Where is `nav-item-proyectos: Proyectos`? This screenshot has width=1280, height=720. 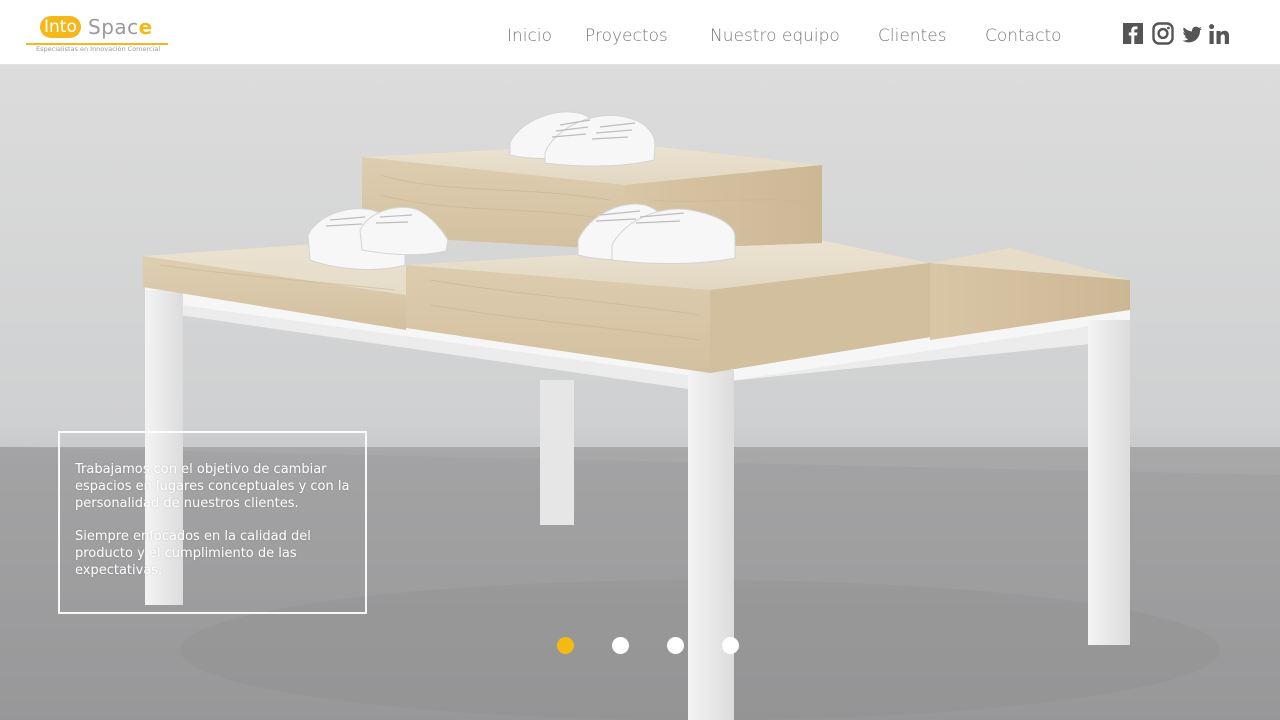
nav-item-proyectos: Proyectos is located at coordinates (626, 36).